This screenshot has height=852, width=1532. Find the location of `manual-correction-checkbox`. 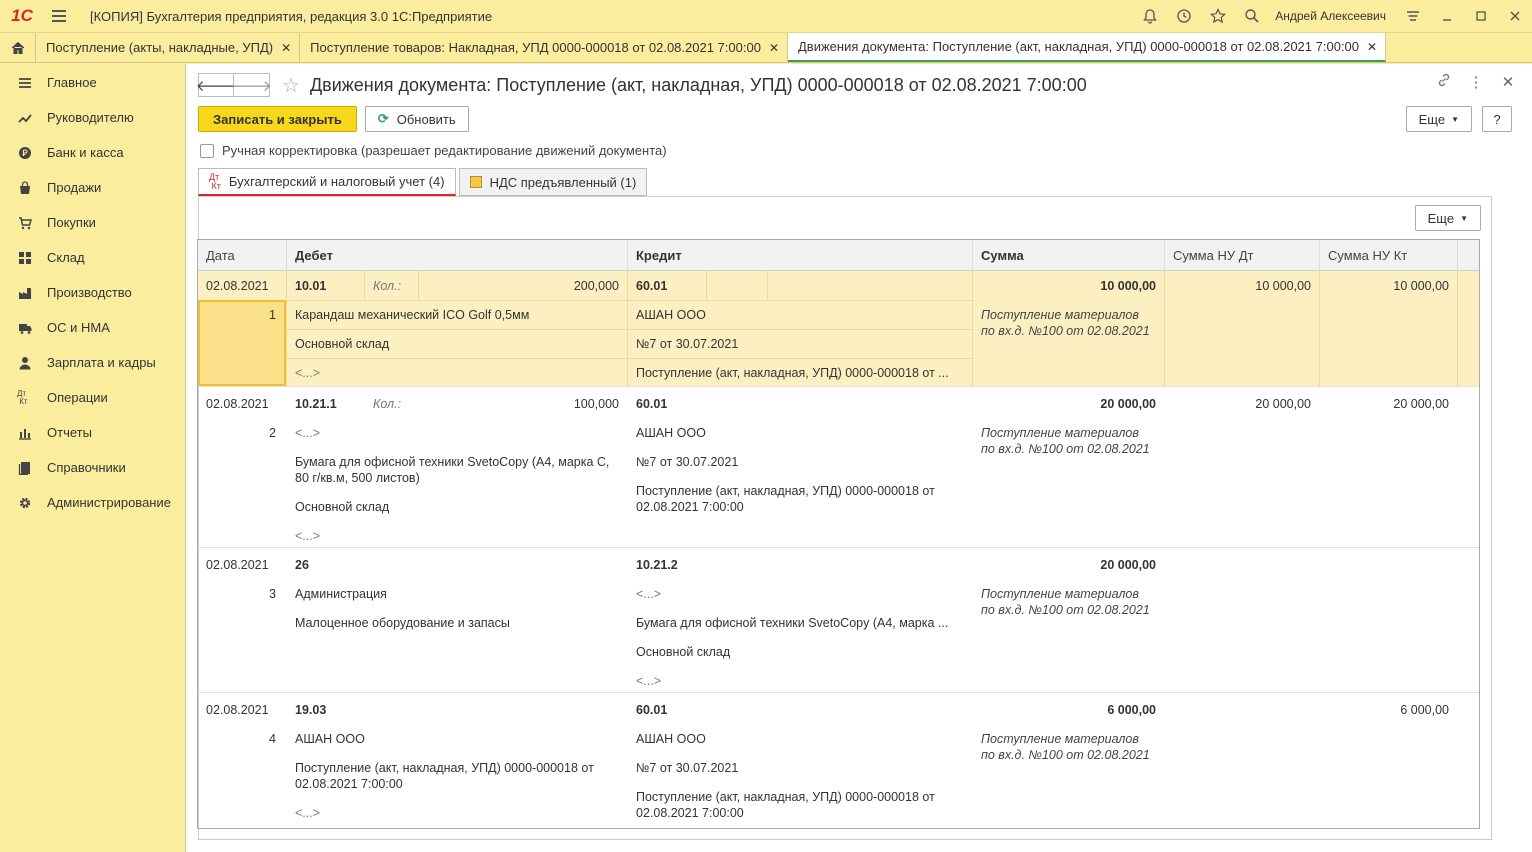

manual-correction-checkbox is located at coordinates (207, 150).